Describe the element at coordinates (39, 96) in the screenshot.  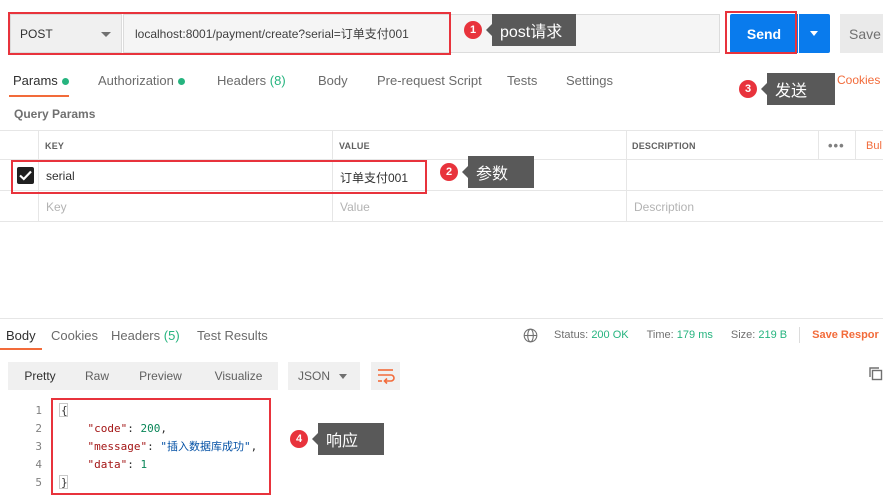
I see `active-tab-indicator` at that location.